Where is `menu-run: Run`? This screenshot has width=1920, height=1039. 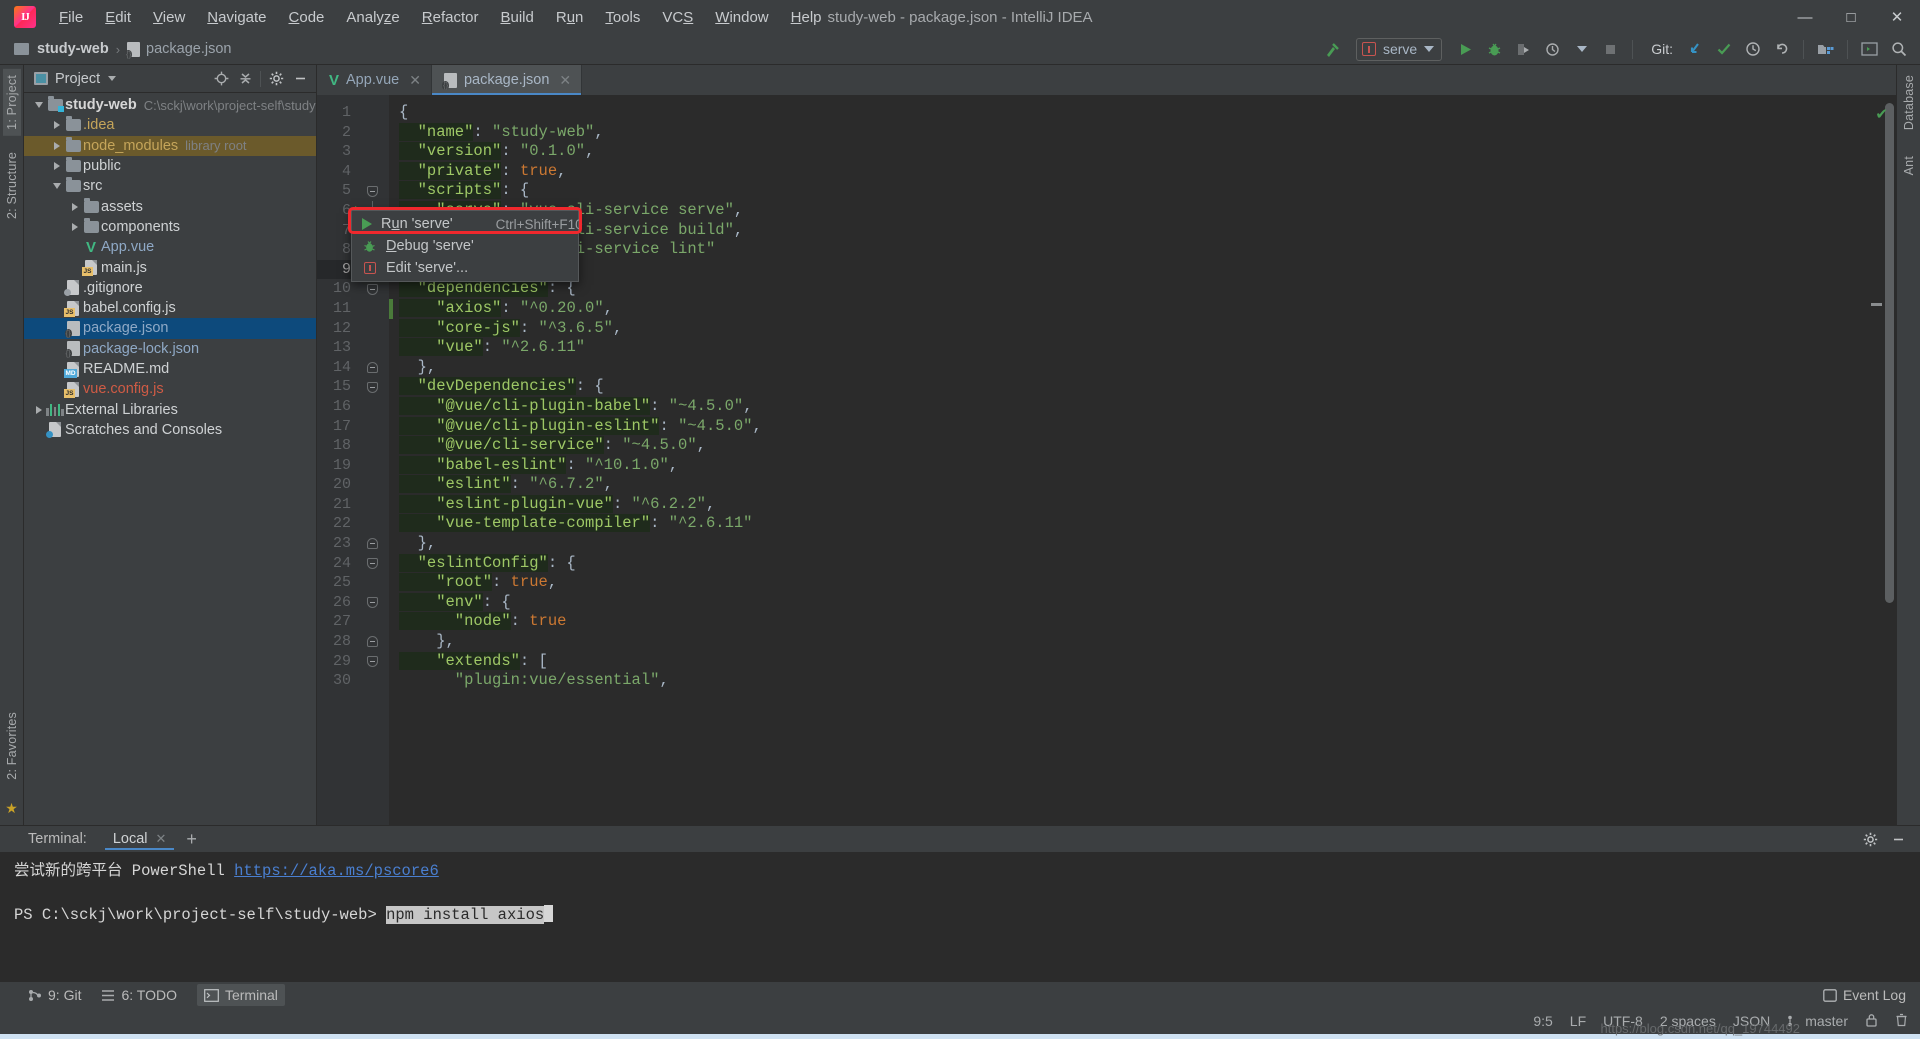 menu-run: Run is located at coordinates (570, 17).